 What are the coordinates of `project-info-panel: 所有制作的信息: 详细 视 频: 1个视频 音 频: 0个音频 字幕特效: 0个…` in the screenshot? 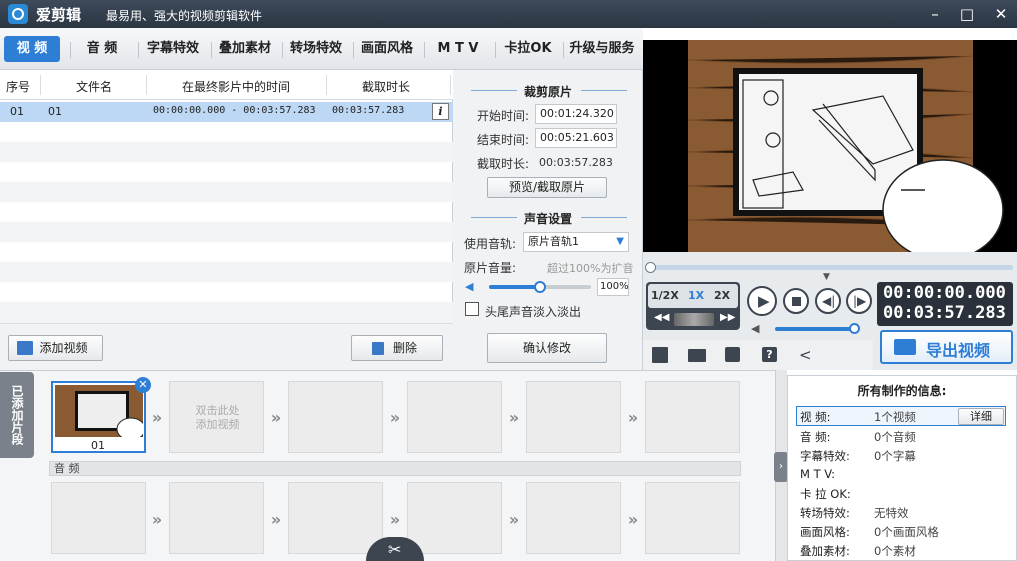 It's located at (902, 468).